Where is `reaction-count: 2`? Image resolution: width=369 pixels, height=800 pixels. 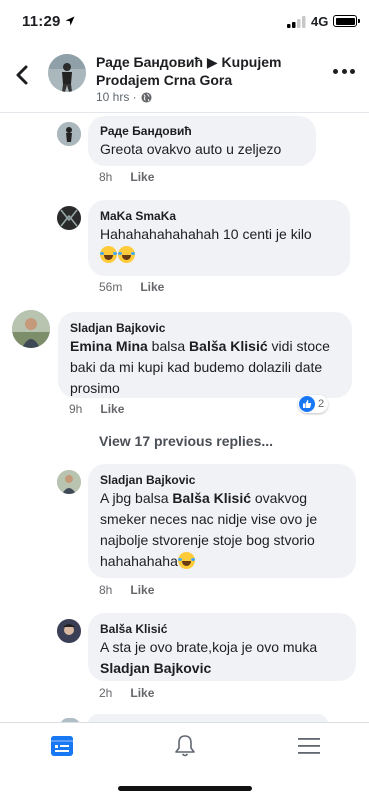 reaction-count: 2 is located at coordinates (321, 404).